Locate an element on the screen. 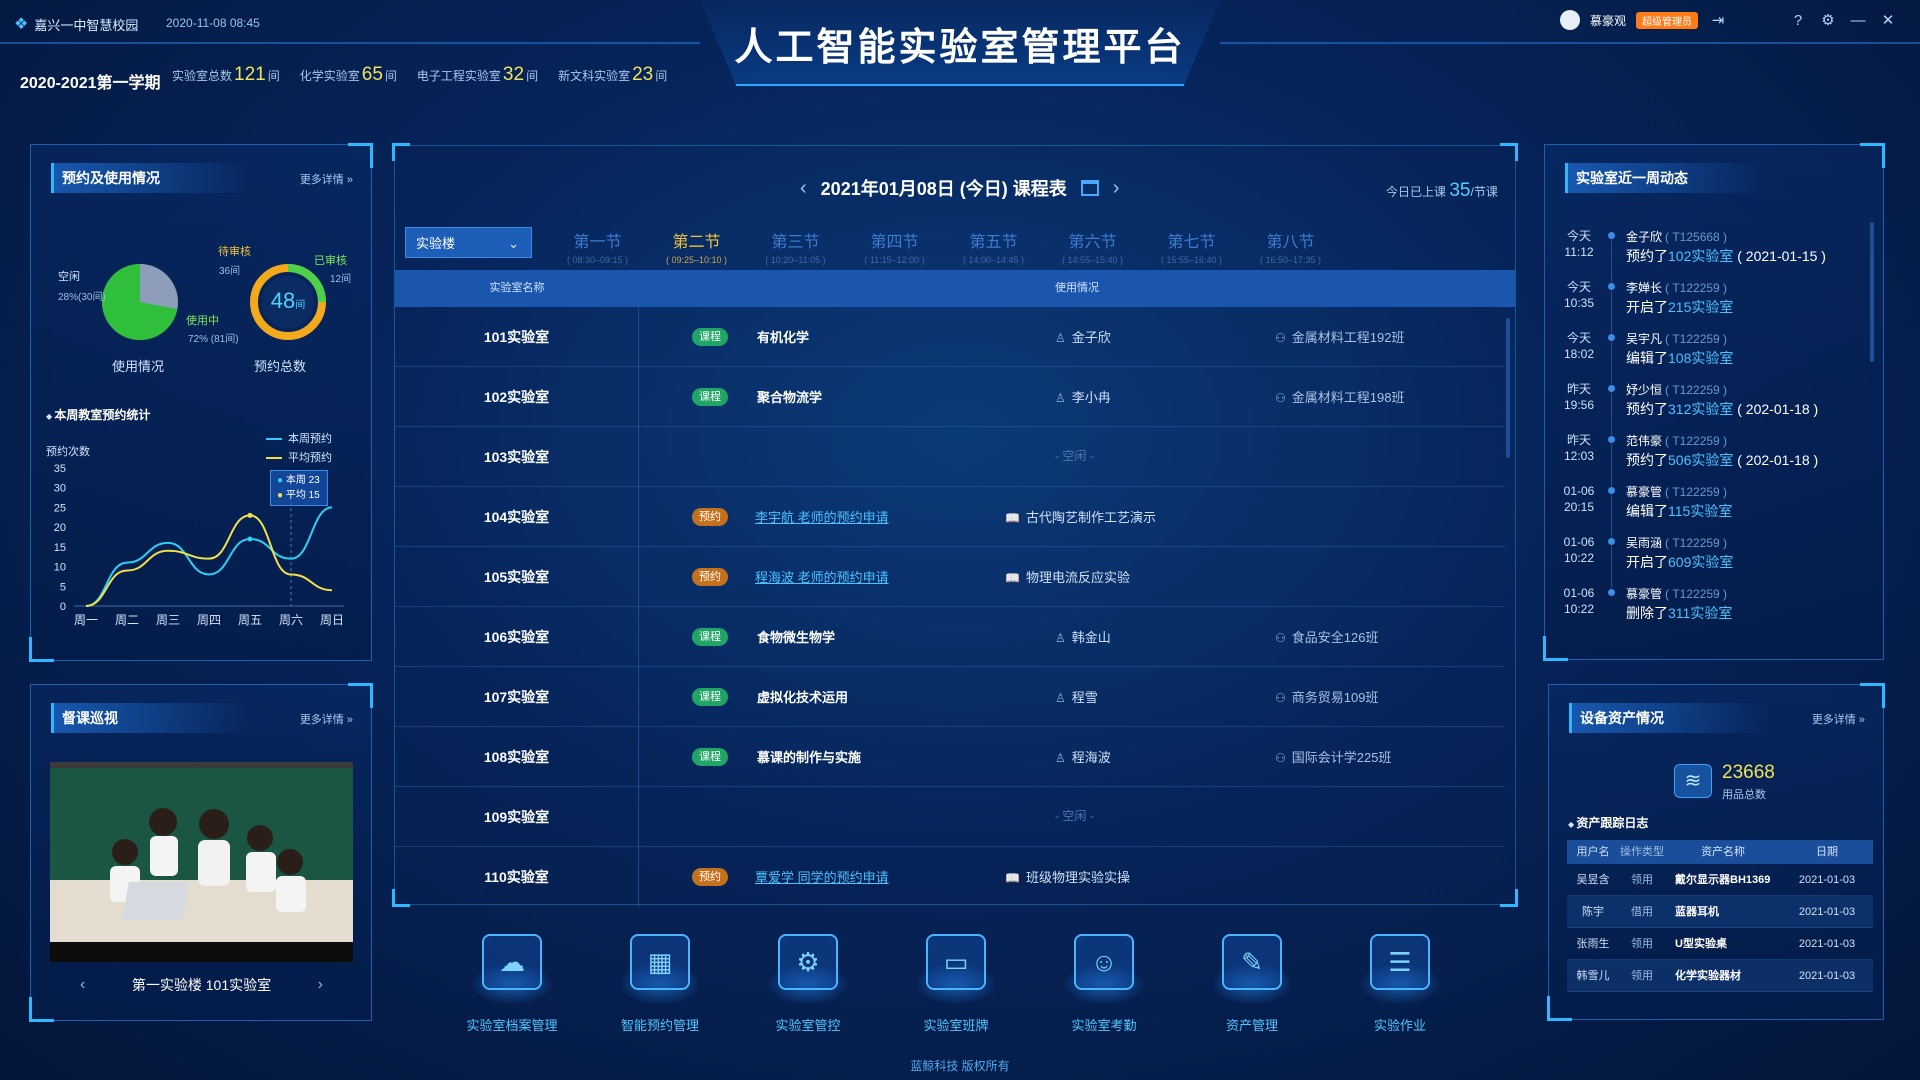  module-archive: ☁ 实验室档案管理 is located at coordinates (512, 985).